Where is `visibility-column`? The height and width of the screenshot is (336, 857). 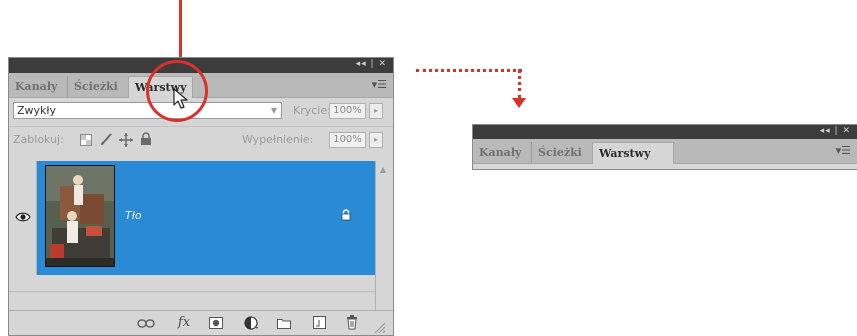
visibility-column is located at coordinates (23, 218).